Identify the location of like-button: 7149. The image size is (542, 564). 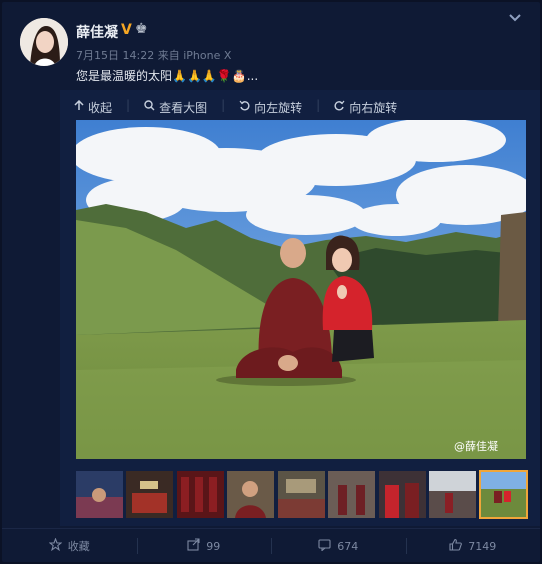
(473, 546).